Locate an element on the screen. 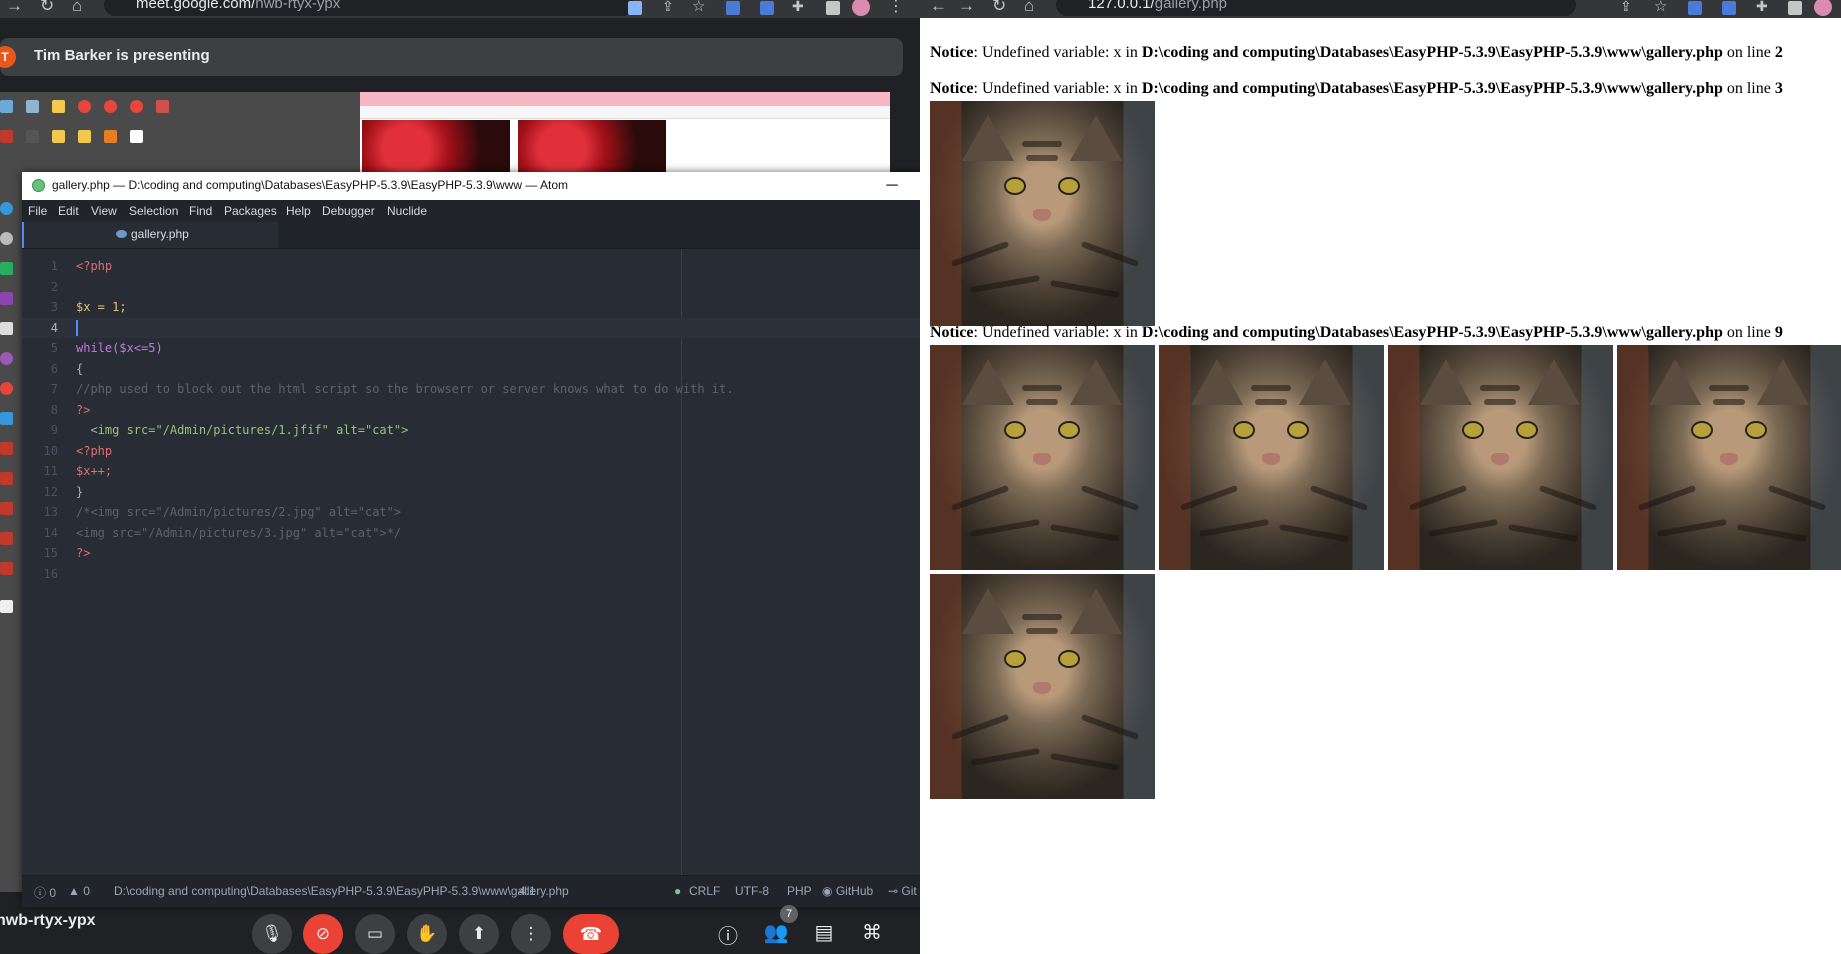 The height and width of the screenshot is (954, 1841). menu-view: View is located at coordinates (104, 211).